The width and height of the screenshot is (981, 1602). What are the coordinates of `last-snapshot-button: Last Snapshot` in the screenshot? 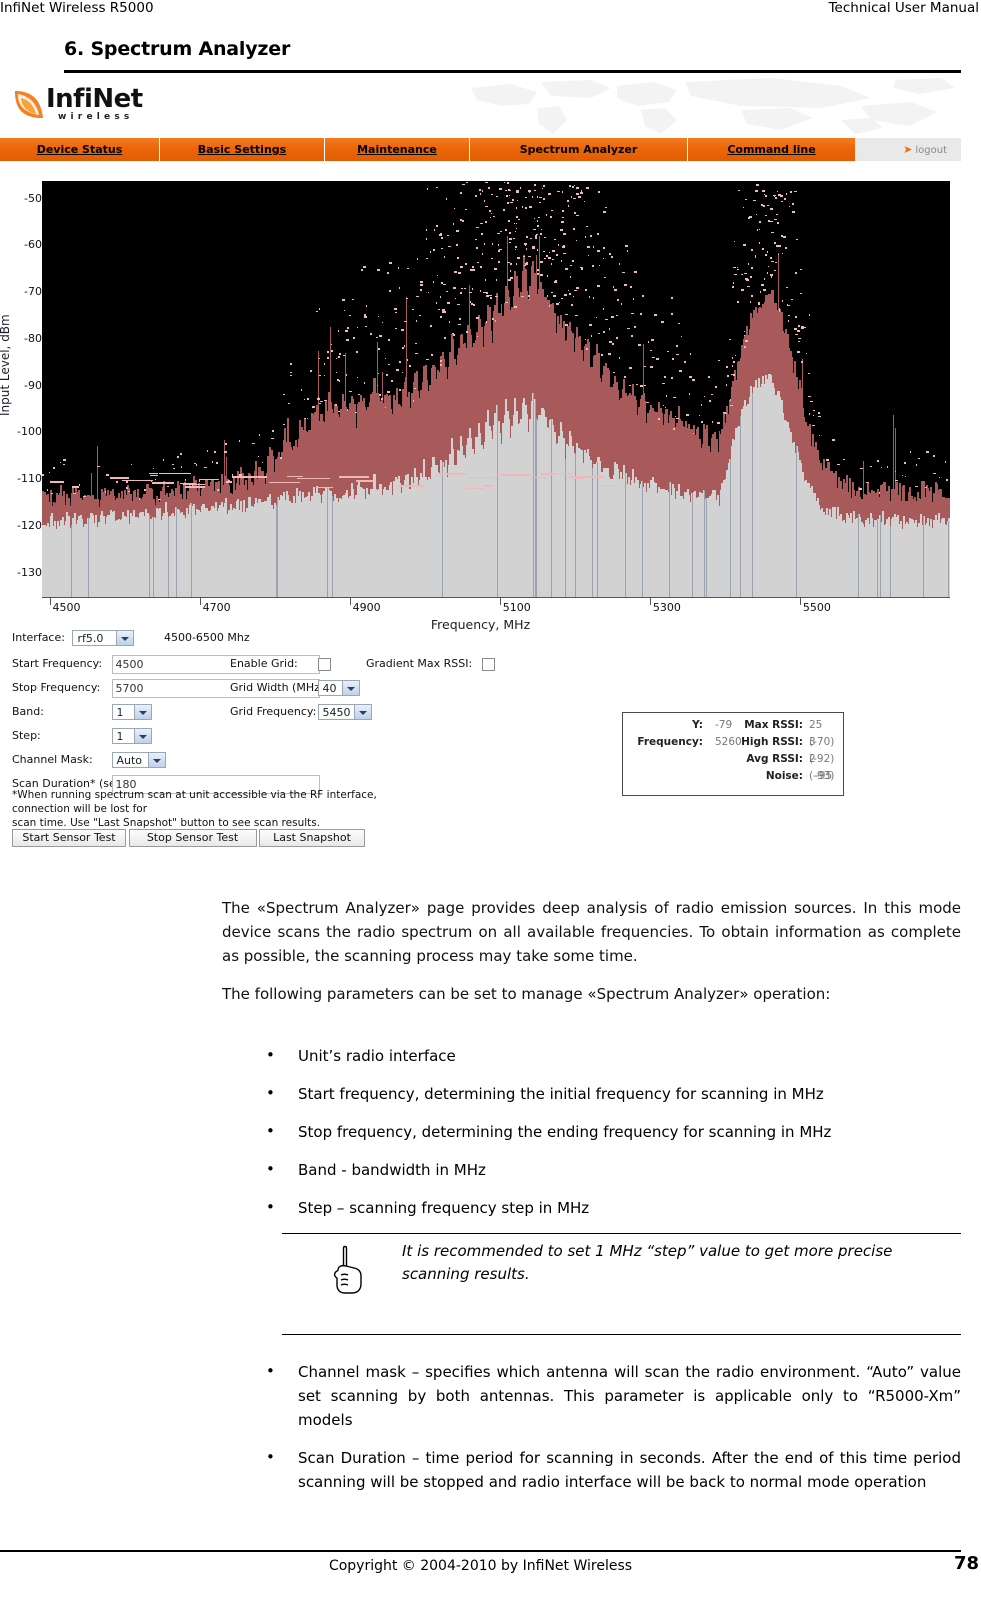 It's located at (312, 838).